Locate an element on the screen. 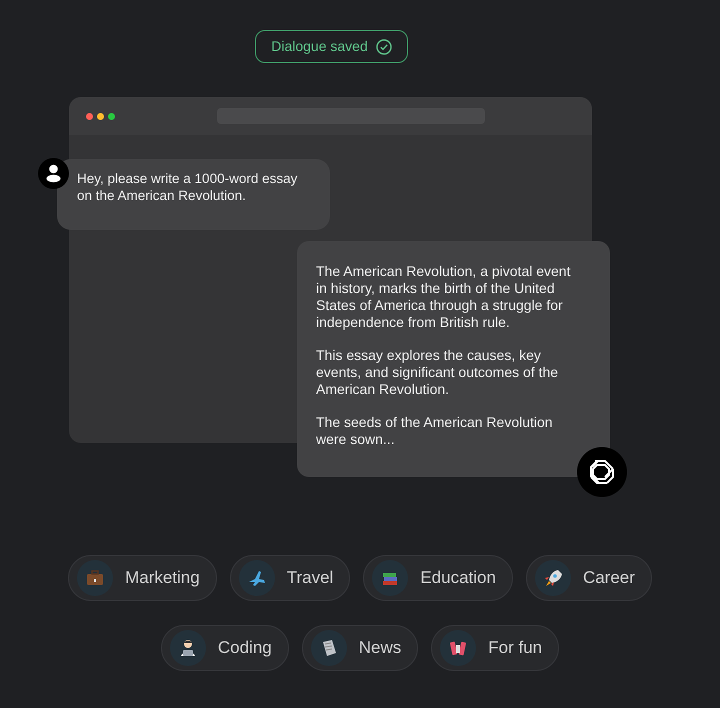 Image resolution: width=720 pixels, height=708 pixels. user-avatar-icon is located at coordinates (53, 173).